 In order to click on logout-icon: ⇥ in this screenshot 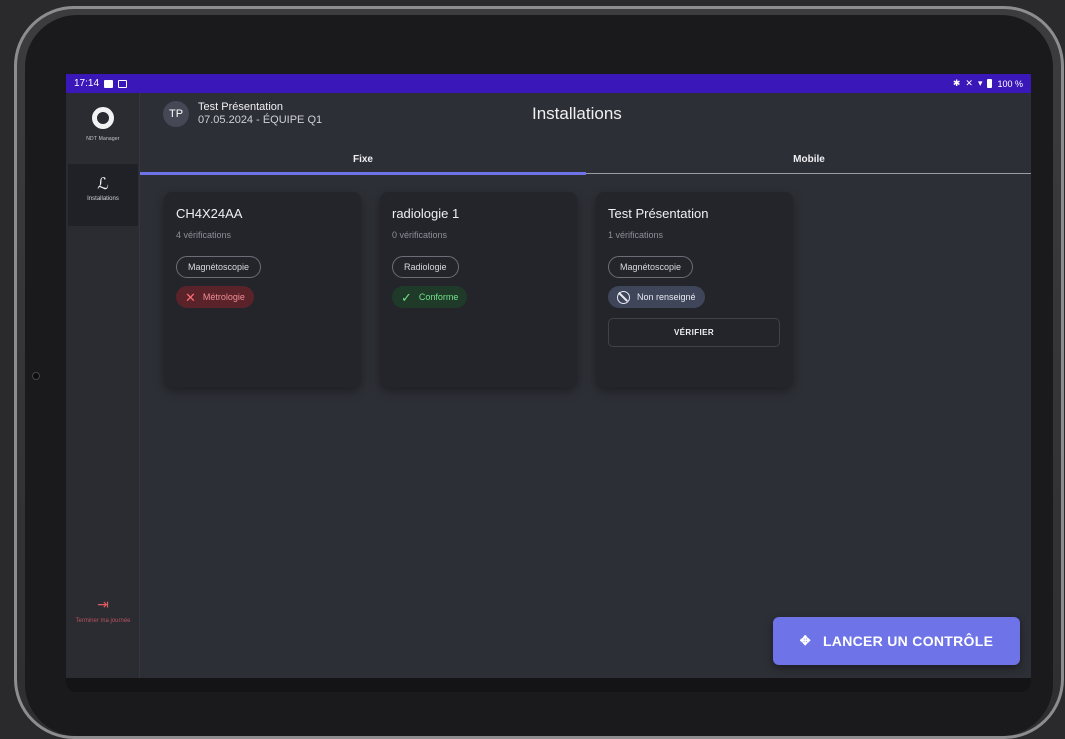, I will do `click(103, 604)`.